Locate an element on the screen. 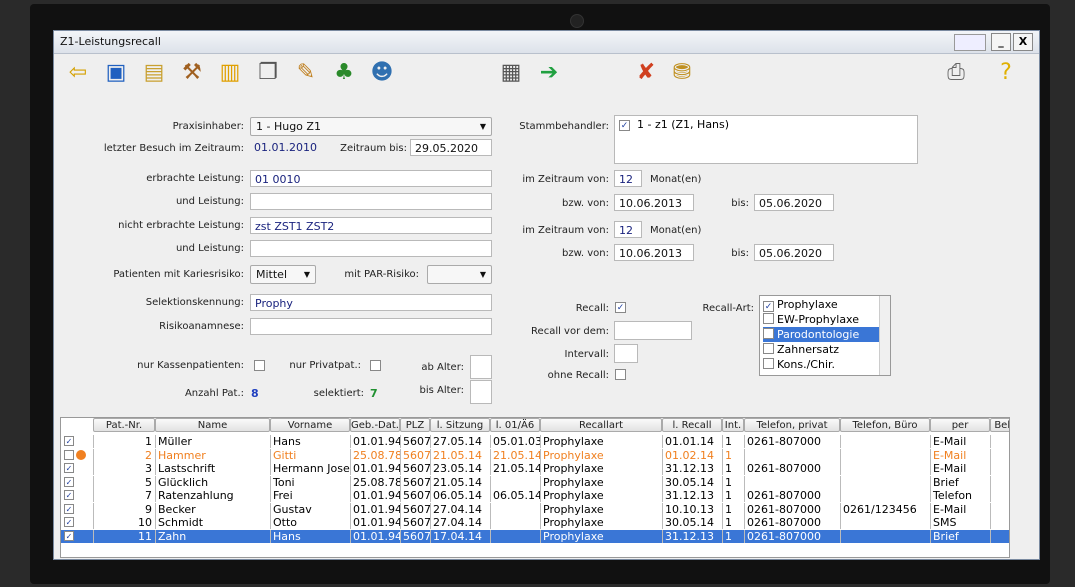 This screenshot has width=1075, height=587. nicht-erbrachte-field: zst ZST1 ZST2 is located at coordinates (371, 225).